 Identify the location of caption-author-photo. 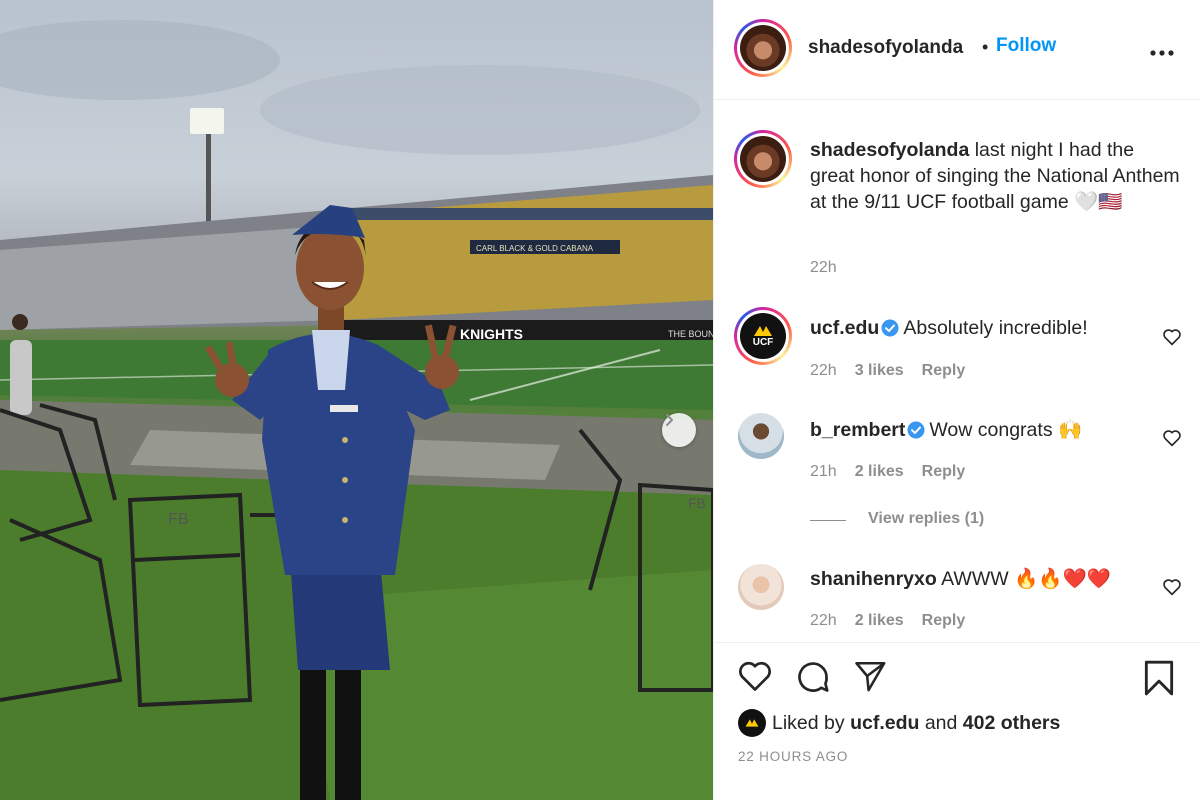
(763, 159).